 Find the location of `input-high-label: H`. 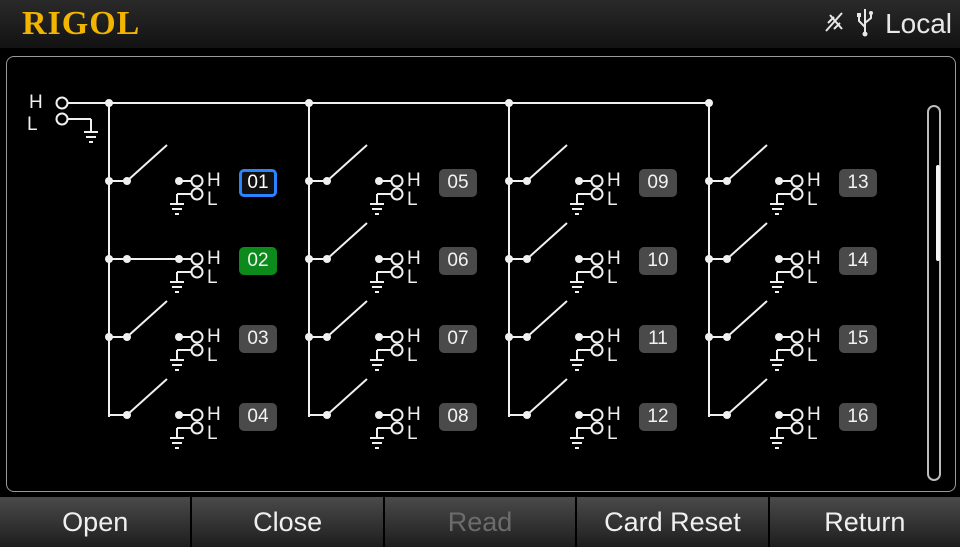

input-high-label: H is located at coordinates (36, 102).